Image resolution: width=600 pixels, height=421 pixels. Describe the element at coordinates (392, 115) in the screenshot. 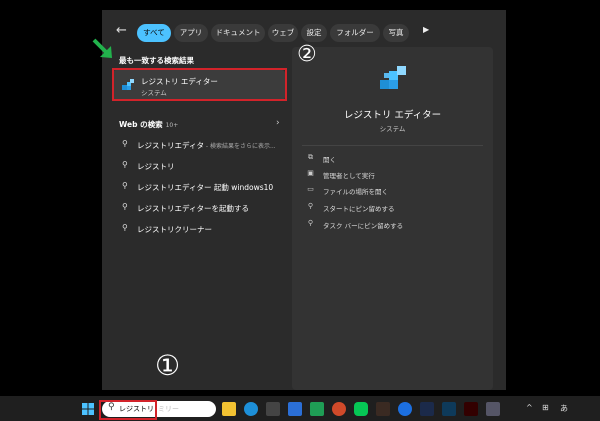

I see `app-title: レジストリ エディター` at that location.